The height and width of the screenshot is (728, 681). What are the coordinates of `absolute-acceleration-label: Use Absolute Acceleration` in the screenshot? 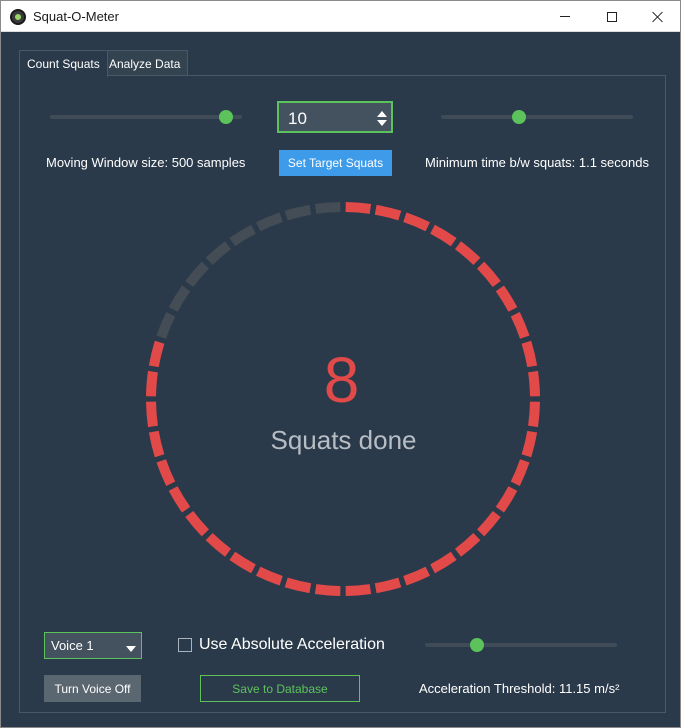 It's located at (292, 645).